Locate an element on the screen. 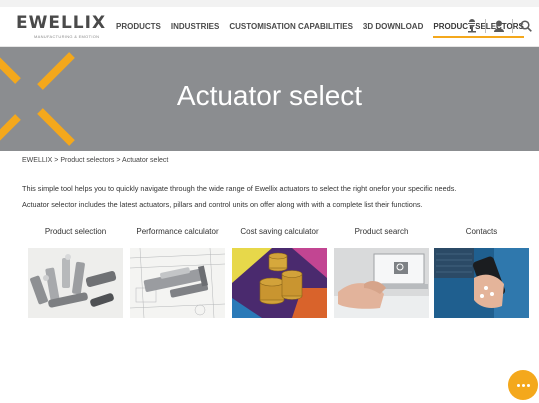  laptop-search-photo is located at coordinates (381, 283).